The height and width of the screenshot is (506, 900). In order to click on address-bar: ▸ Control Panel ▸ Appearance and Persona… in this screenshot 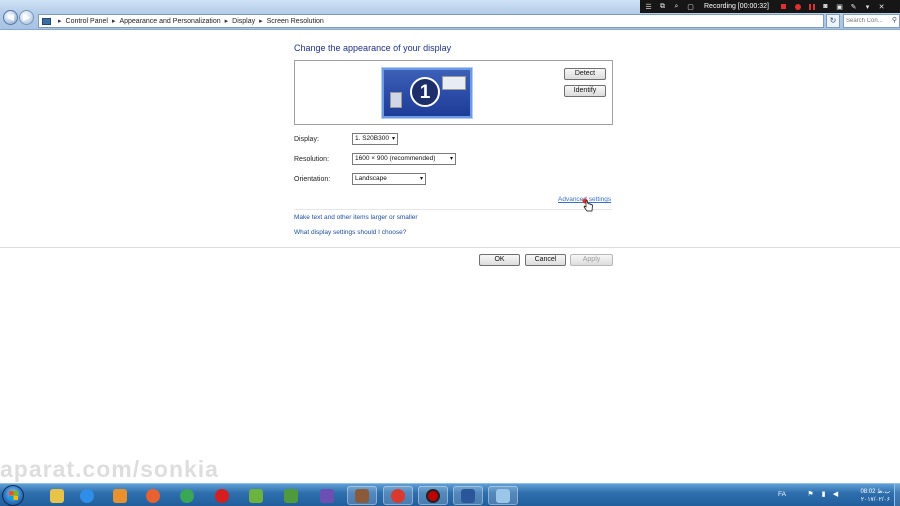, I will do `click(431, 21)`.